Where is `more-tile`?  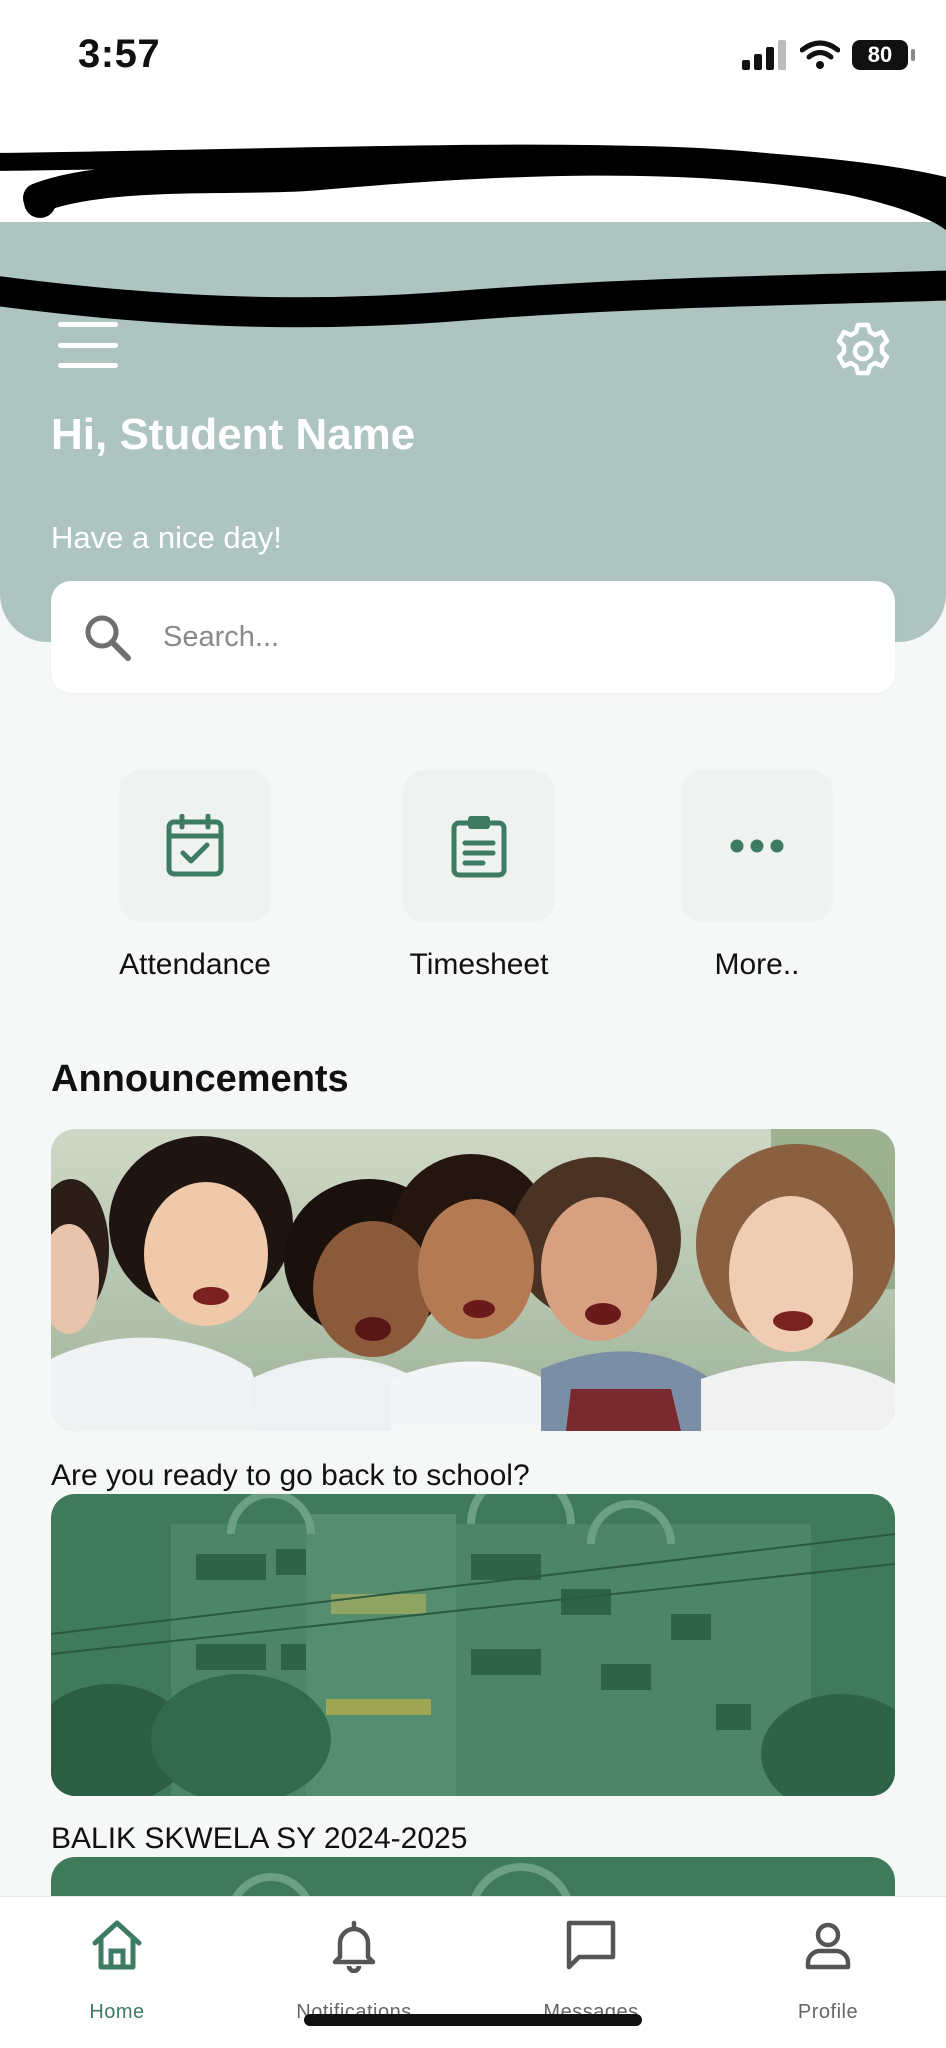 more-tile is located at coordinates (757, 846).